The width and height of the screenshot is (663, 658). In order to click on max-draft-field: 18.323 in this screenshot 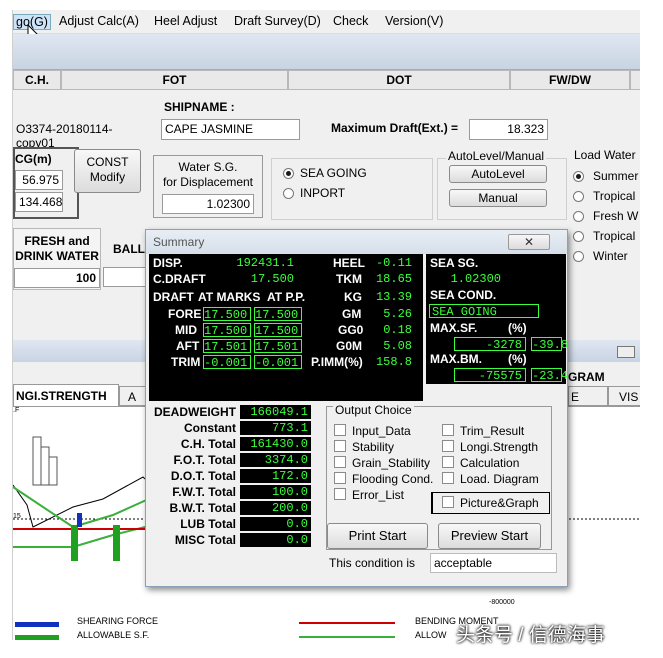, I will do `click(508, 129)`.